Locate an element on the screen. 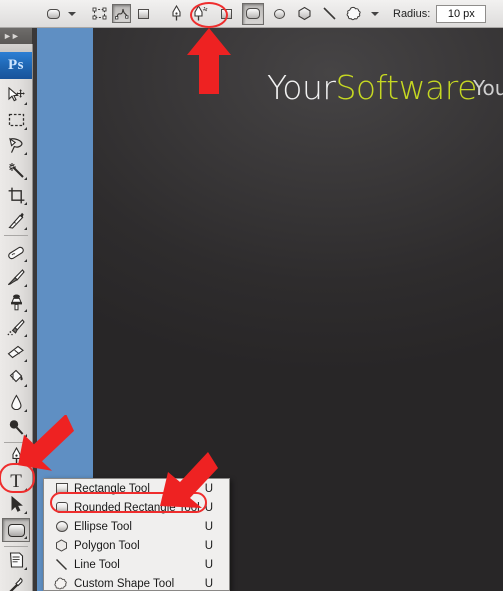 This screenshot has width=503, height=591. horizontal-type-tool: T is located at coordinates (16, 481).